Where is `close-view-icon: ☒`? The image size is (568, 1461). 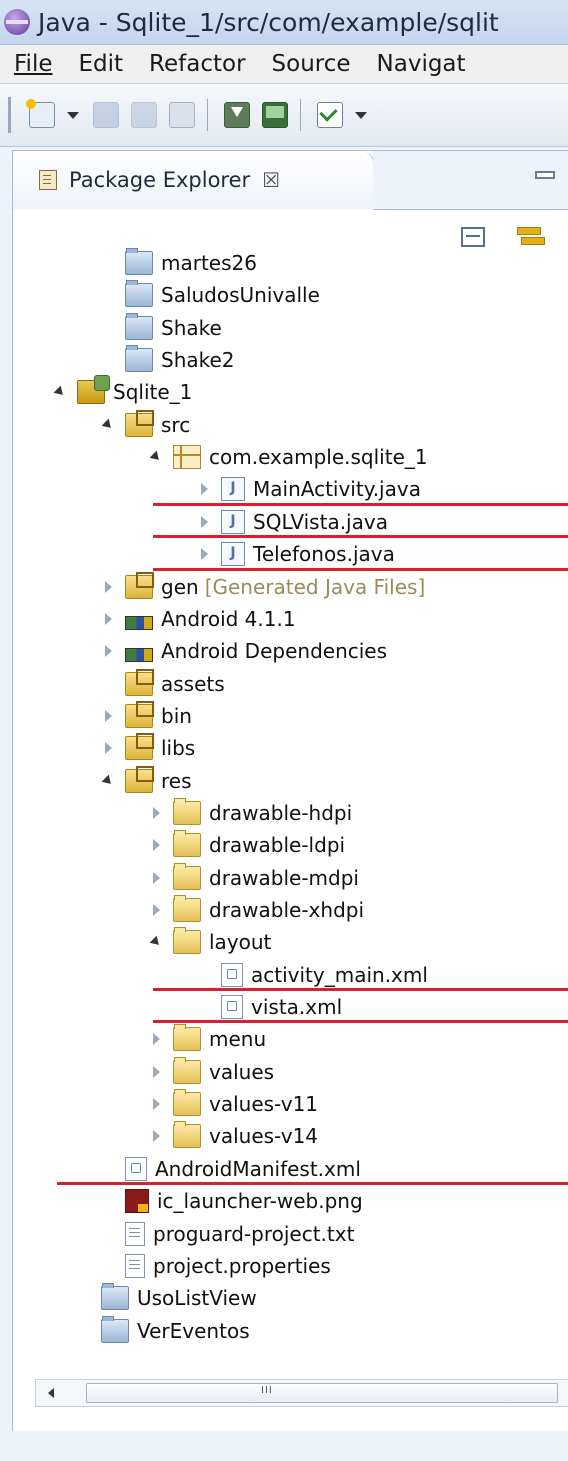 close-view-icon: ☒ is located at coordinates (271, 180).